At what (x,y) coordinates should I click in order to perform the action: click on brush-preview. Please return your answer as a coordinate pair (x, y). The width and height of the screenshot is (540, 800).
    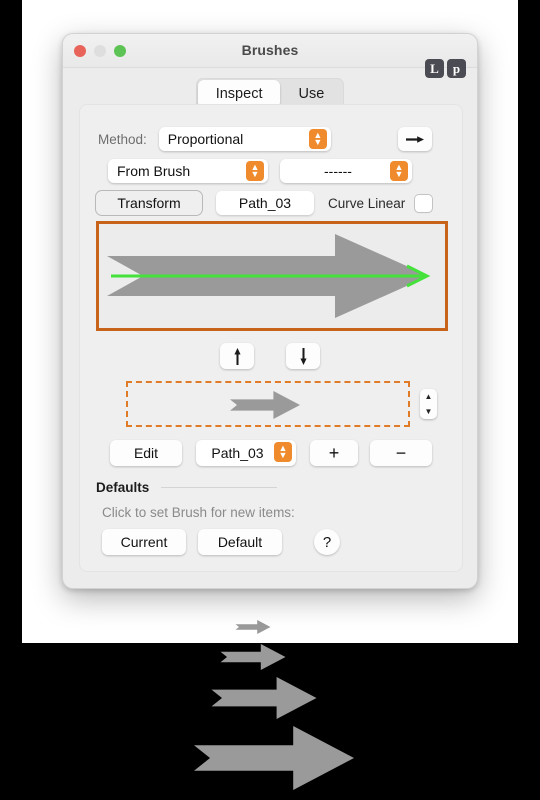
    Looking at the image, I should click on (272, 276).